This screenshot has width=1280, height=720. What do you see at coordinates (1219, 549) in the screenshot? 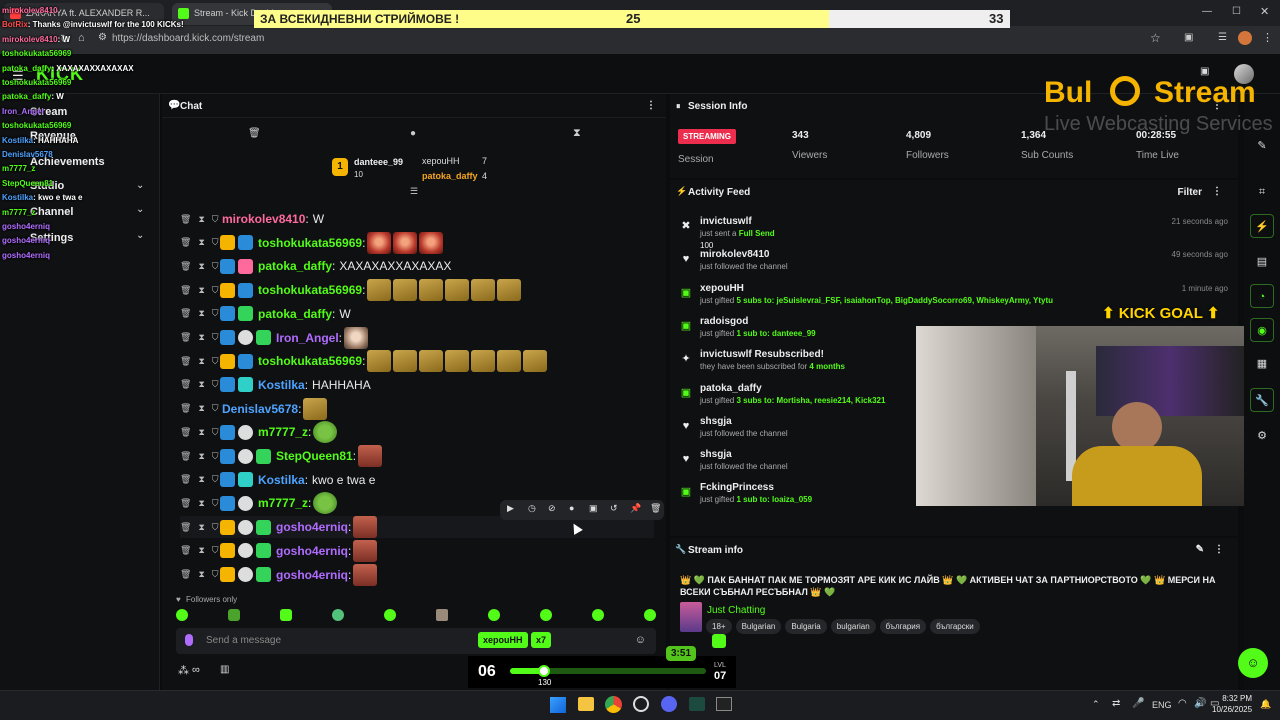
I see `stream-info-menu-icon: ⋮` at bounding box center [1219, 549].